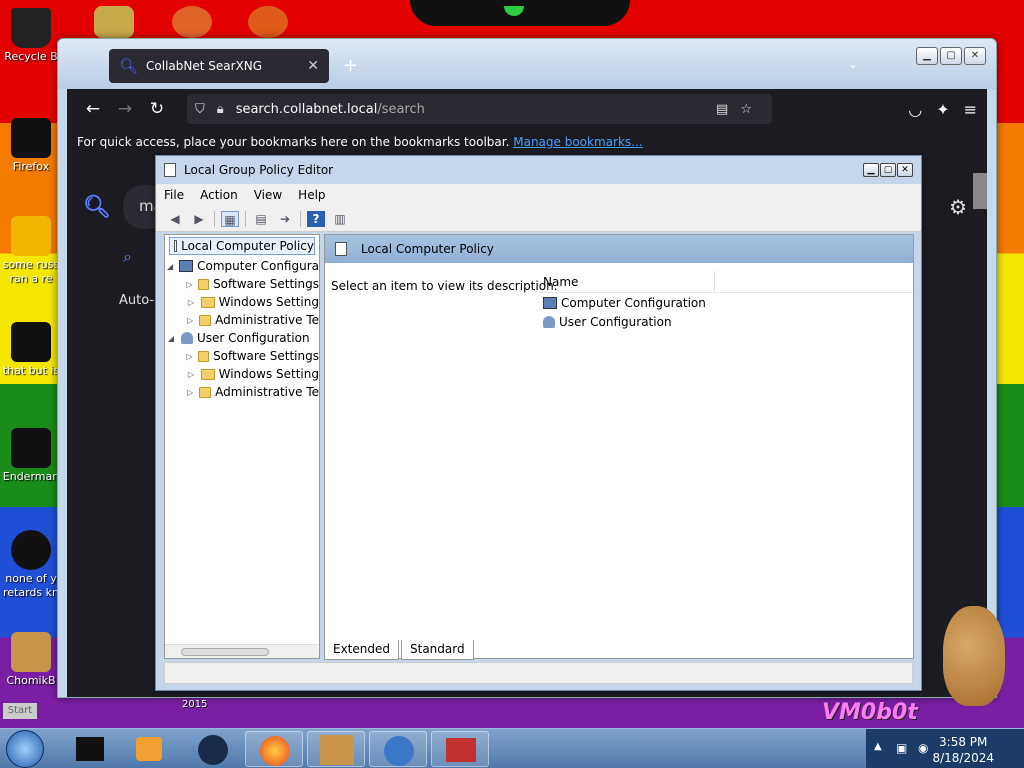 The image size is (1024, 768). What do you see at coordinates (93, 109) in the screenshot?
I see `back-button: ←` at bounding box center [93, 109].